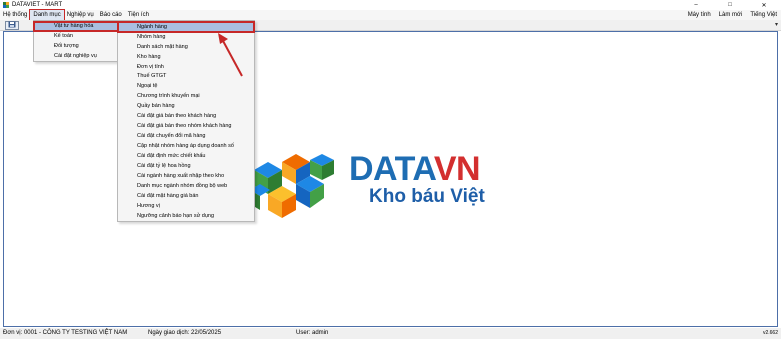 Image resolution: width=781 pixels, height=339 pixels. I want to click on menu-lam-moi: Làm mới, so click(731, 15).